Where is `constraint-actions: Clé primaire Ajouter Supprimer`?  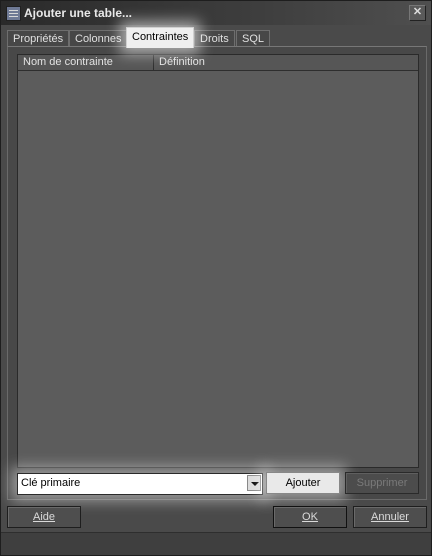 constraint-actions: Clé primaire Ajouter Supprimer is located at coordinates (217, 483).